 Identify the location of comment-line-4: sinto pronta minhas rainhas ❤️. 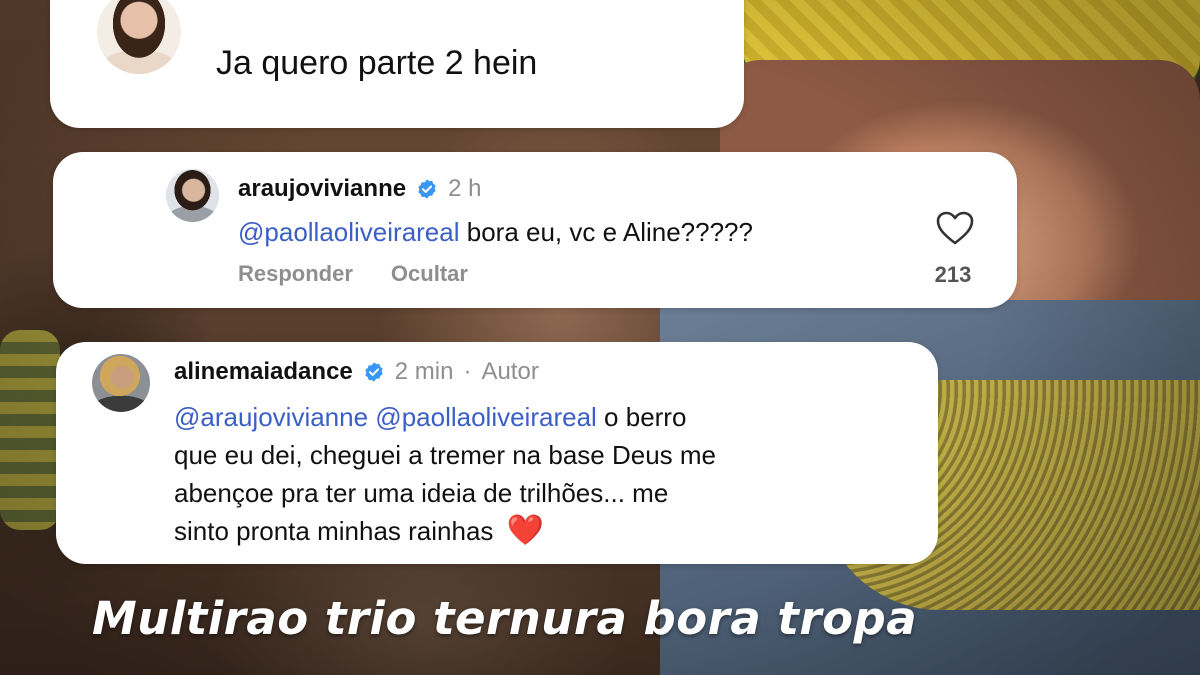
(544, 531).